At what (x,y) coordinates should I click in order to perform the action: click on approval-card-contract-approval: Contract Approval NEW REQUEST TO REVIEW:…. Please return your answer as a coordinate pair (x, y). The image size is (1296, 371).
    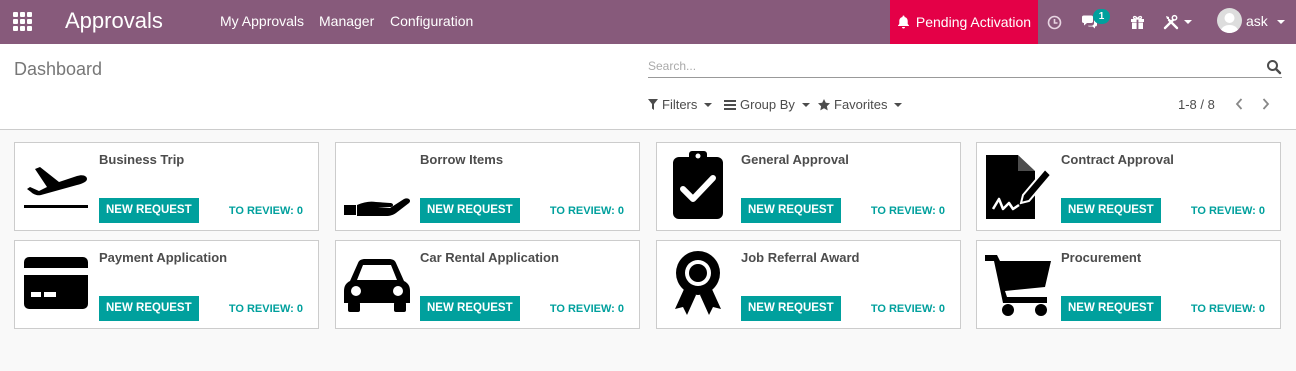
    Looking at the image, I should click on (1128, 186).